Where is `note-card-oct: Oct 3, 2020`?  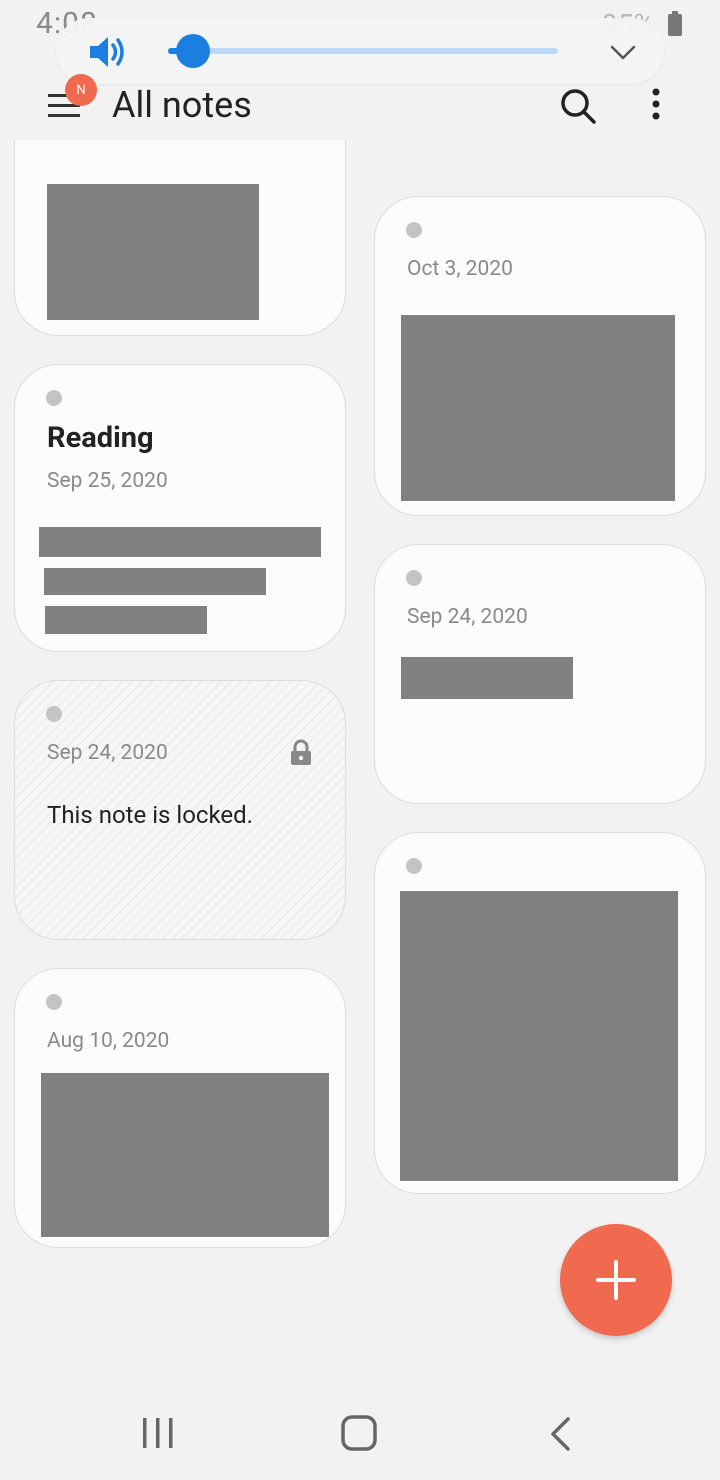
note-card-oct: Oct 3, 2020 is located at coordinates (540, 356).